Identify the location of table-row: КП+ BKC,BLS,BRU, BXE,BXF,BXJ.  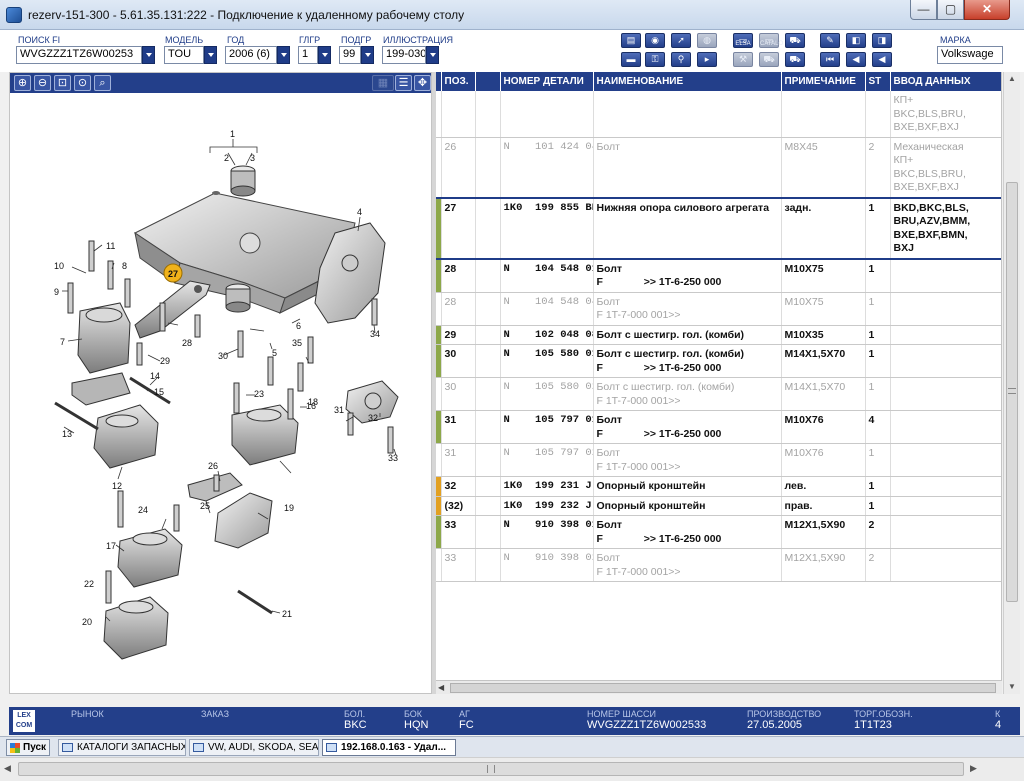
(718, 114).